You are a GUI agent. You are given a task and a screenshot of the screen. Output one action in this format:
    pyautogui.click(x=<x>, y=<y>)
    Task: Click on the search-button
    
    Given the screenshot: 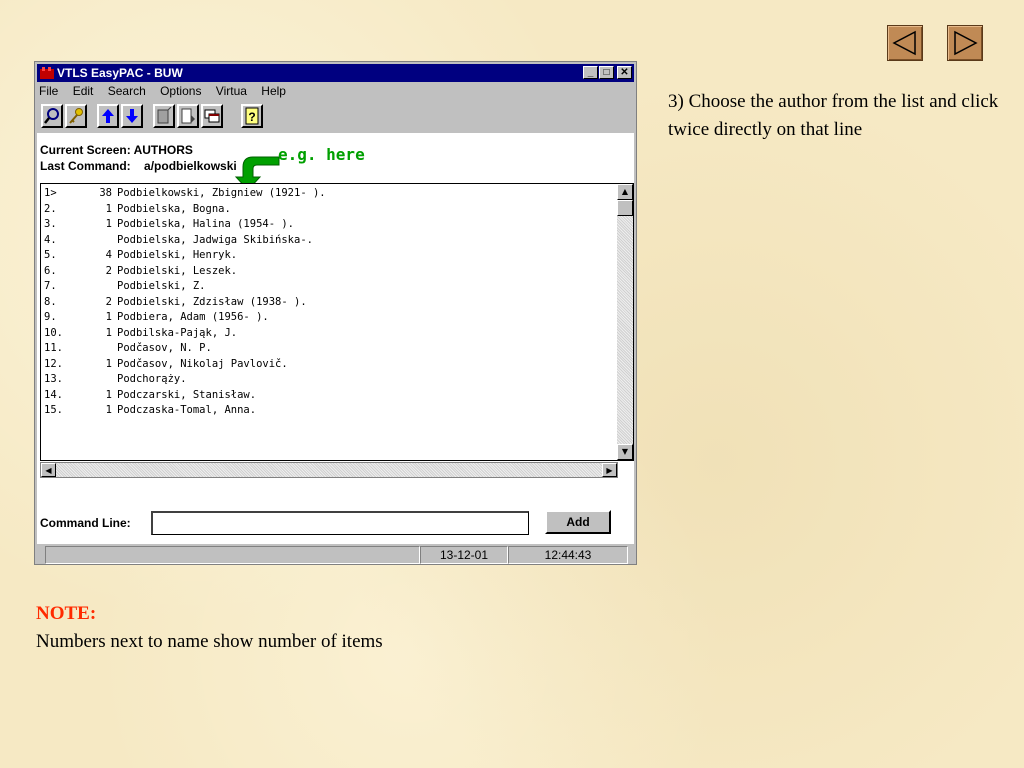 What is the action you would take?
    pyautogui.click(x=52, y=116)
    